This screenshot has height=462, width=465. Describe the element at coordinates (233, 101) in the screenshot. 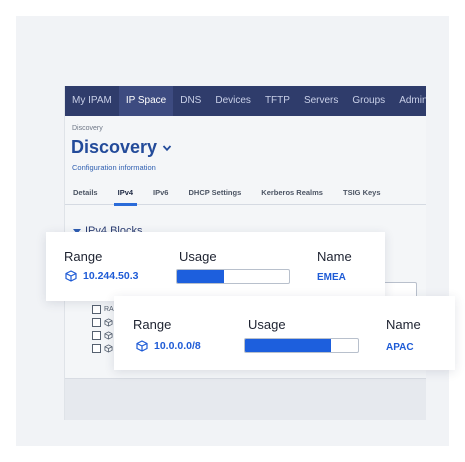

I see `nav-item-devices: Devices` at that location.